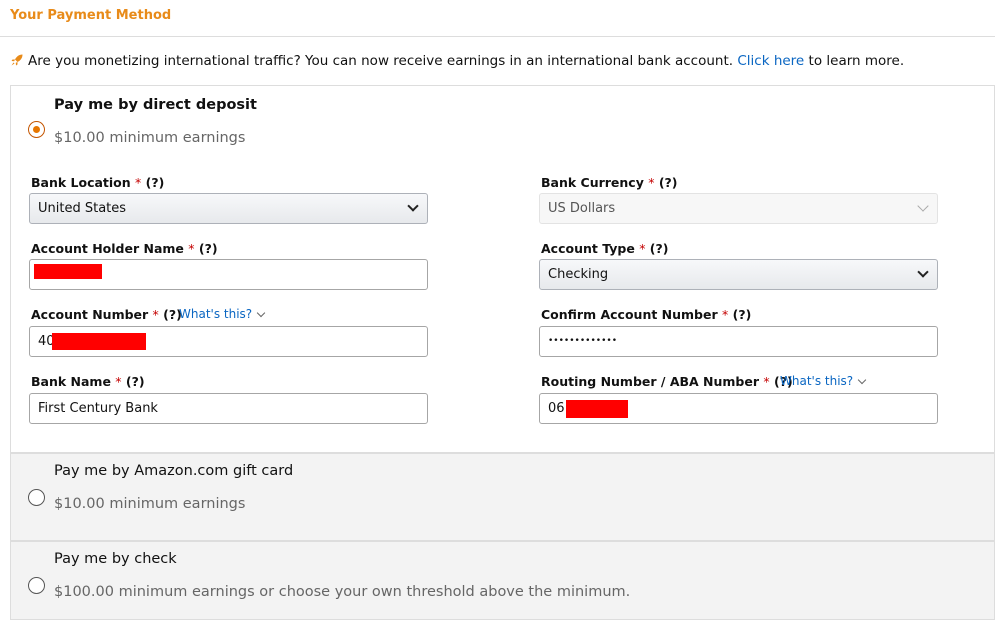 The width and height of the screenshot is (995, 620). Describe the element at coordinates (228, 274) in the screenshot. I see `account-holder-input` at that location.